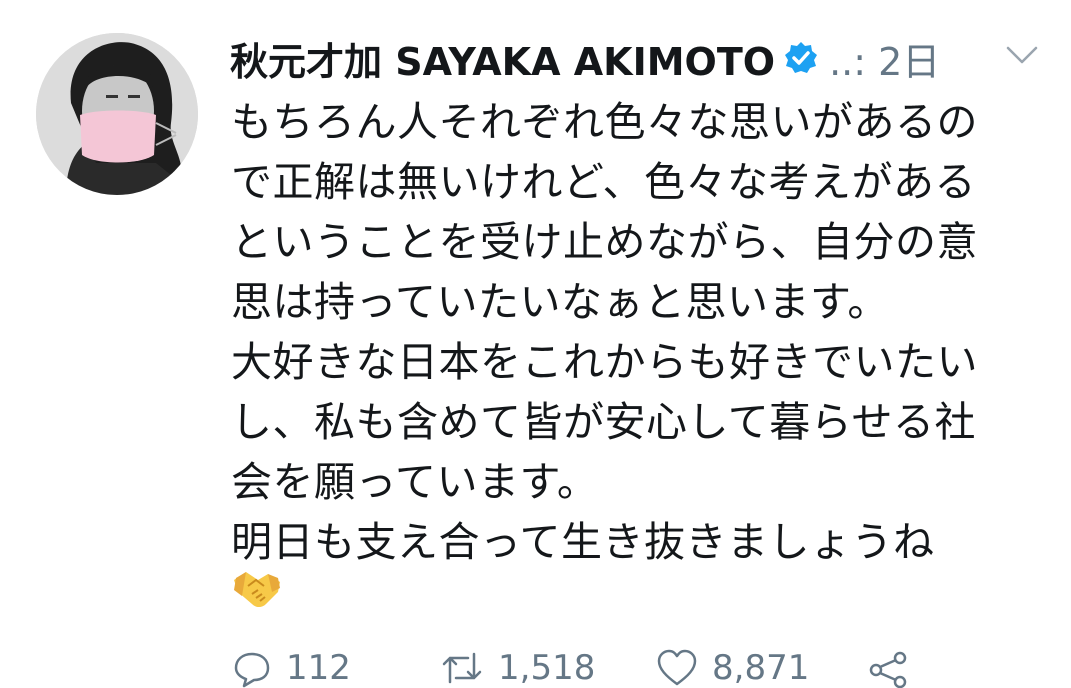 Image resolution: width=1071 pixels, height=688 pixels. I want to click on like-button: 8,871, so click(732, 668).